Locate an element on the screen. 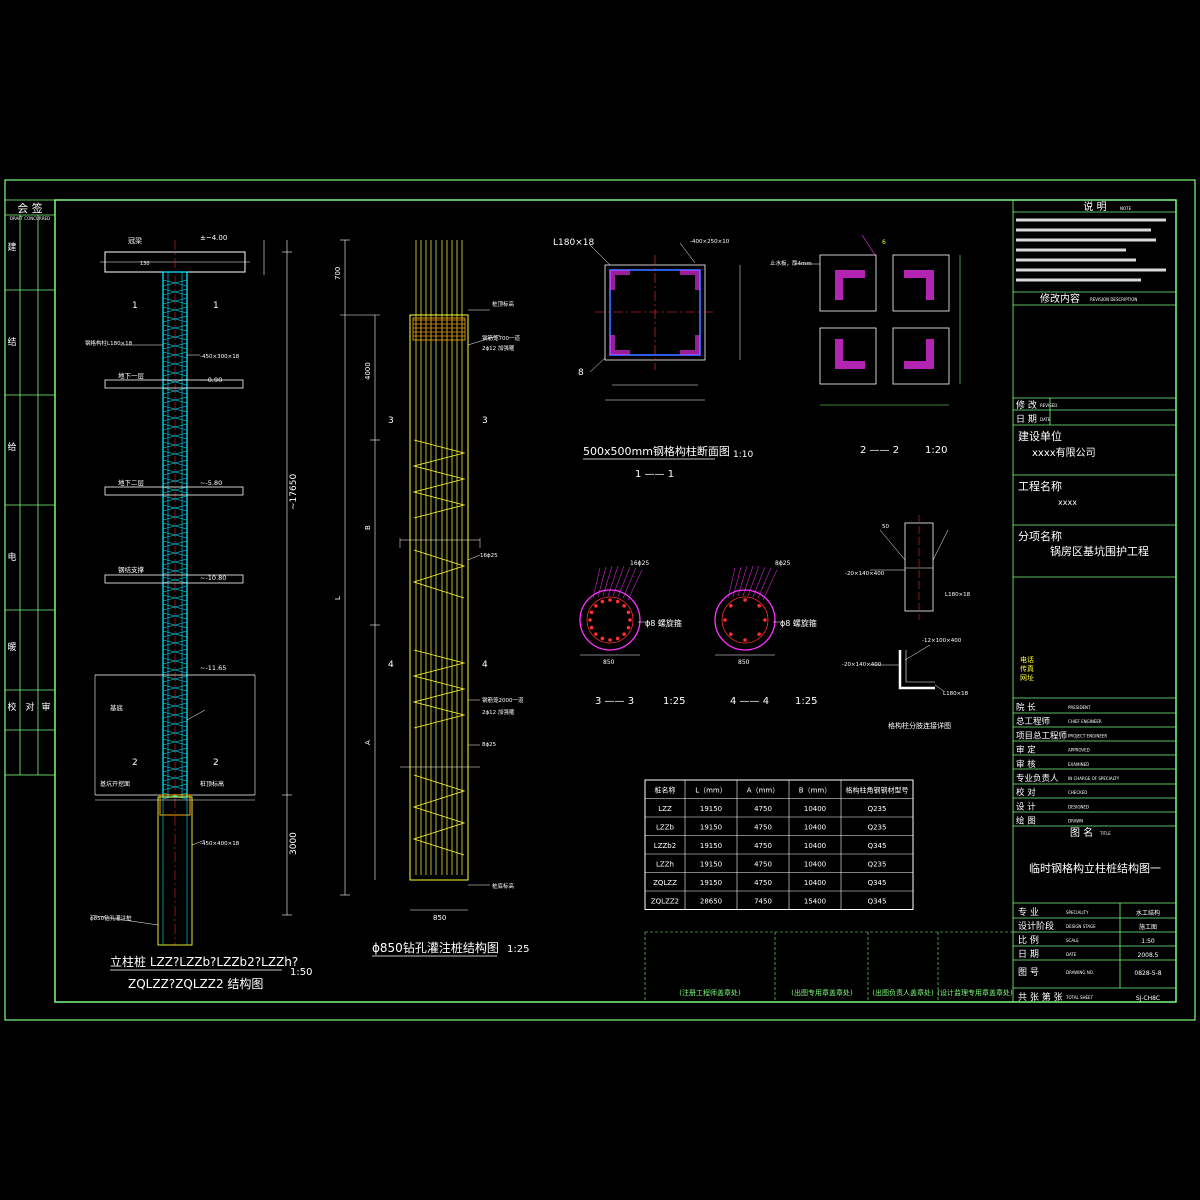 This screenshot has height=1200, width=1200. section-mark: 1 is located at coordinates (135, 306).